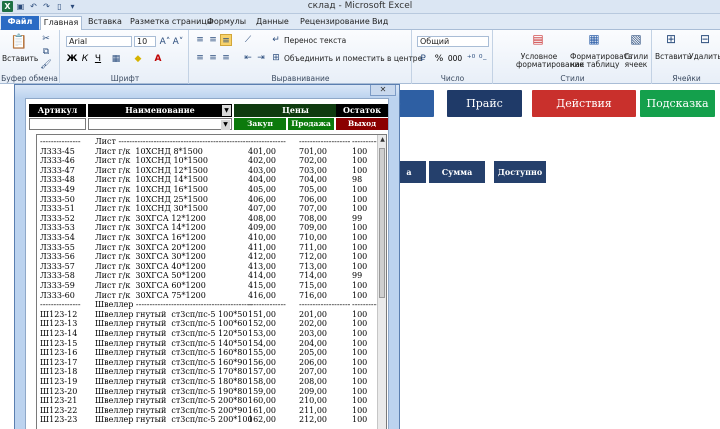  I want to click on tab-page-layout: Разметка страницы, so click(171, 23).